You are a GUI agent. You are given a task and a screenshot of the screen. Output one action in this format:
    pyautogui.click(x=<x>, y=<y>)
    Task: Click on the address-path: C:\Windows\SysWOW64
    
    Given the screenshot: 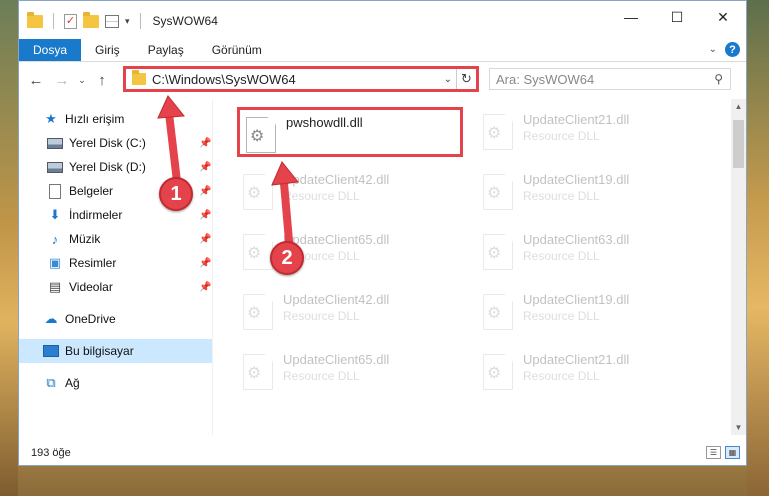 What is the action you would take?
    pyautogui.click(x=296, y=79)
    